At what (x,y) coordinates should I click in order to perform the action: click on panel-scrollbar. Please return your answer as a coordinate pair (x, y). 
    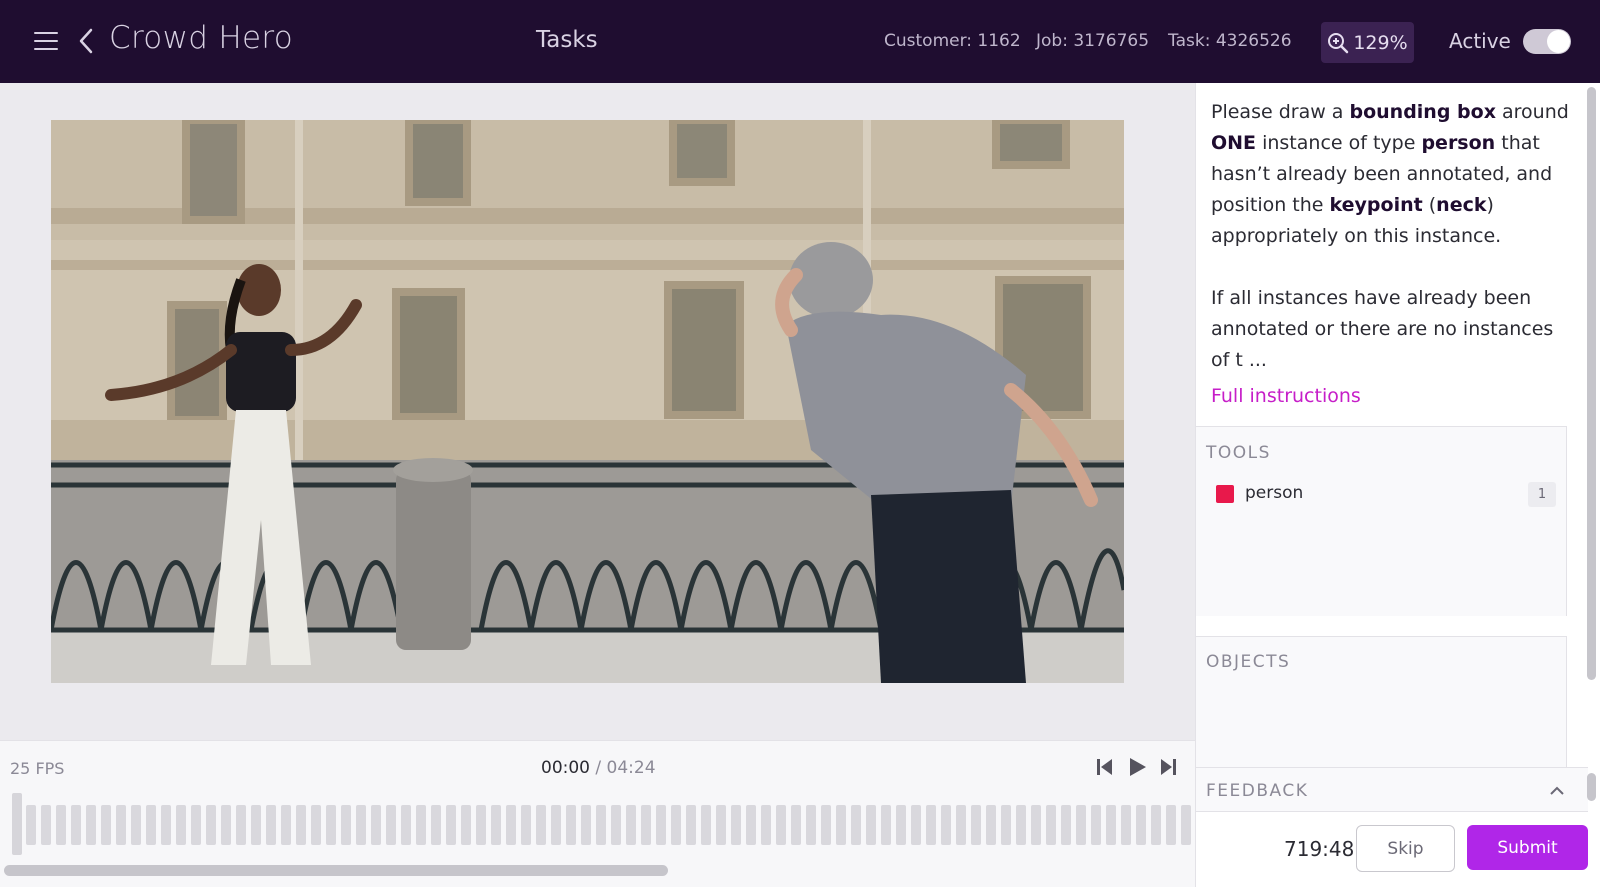
    Looking at the image, I should click on (1591, 383).